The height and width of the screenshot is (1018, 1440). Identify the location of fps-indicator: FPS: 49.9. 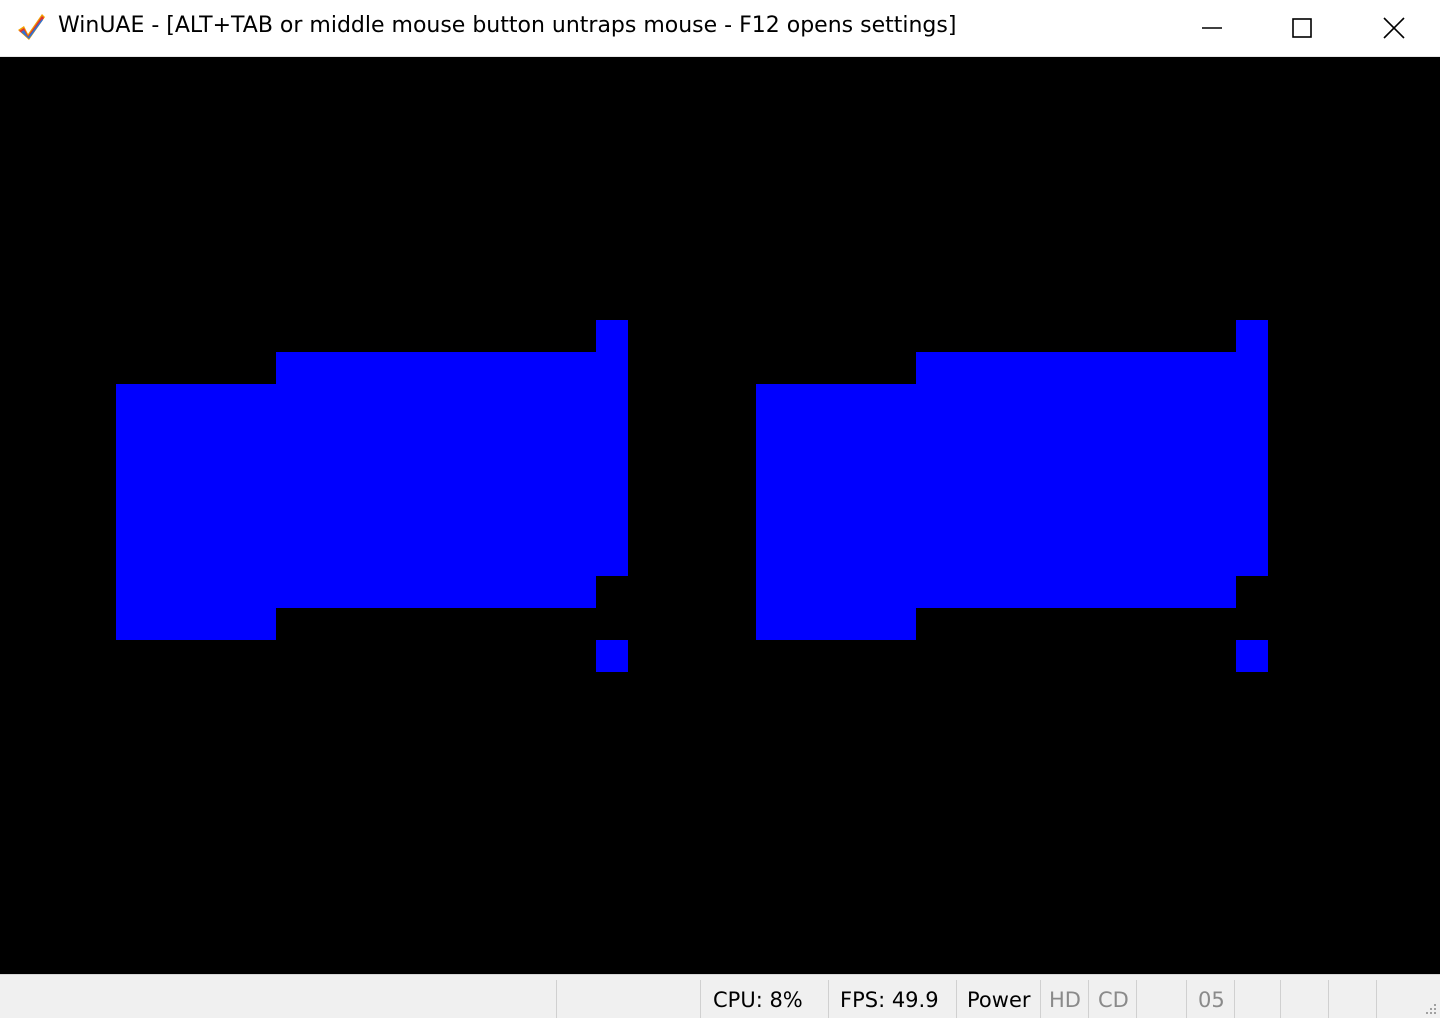
(892, 999).